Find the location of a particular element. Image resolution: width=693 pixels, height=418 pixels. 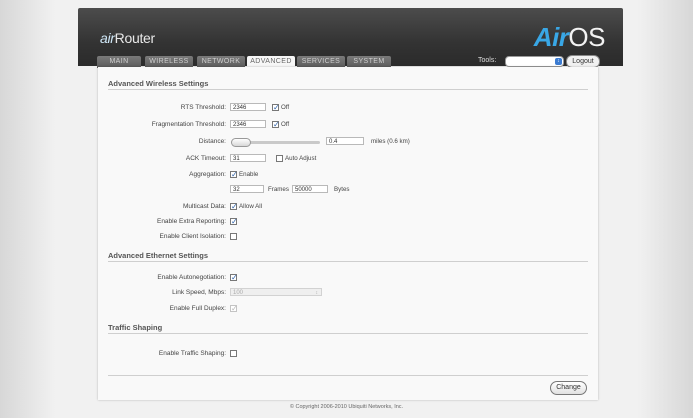

link-speed-label: Link Speed, Mbps: is located at coordinates (199, 292).